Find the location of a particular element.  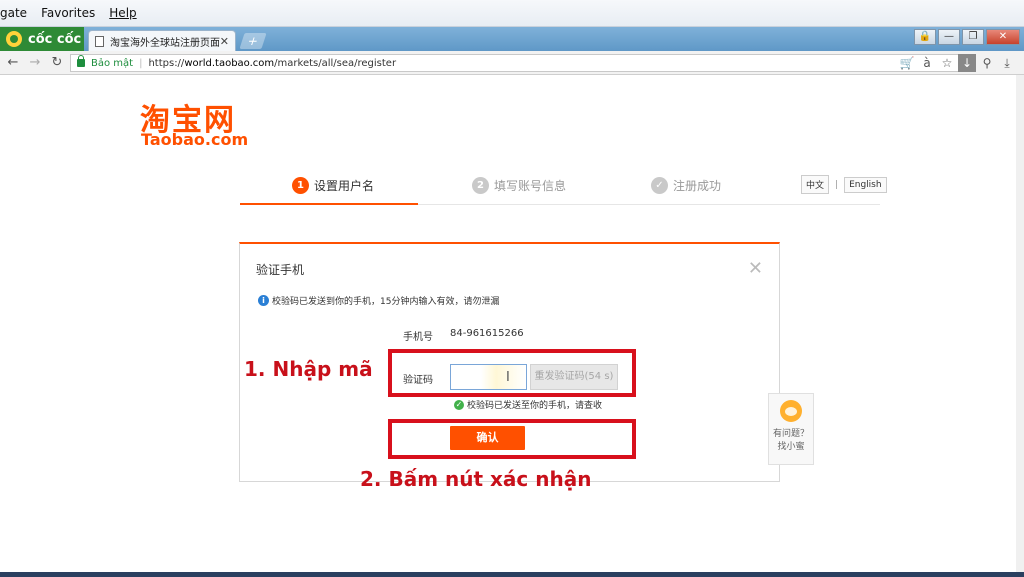

help-line2: 找小蜜 is located at coordinates (791, 447).